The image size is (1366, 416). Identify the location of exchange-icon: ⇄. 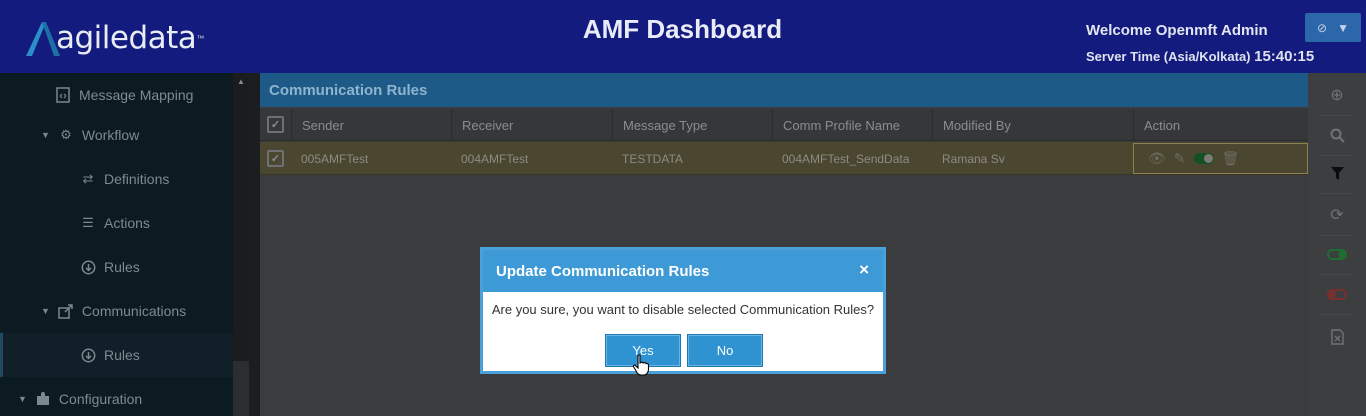
(88, 178).